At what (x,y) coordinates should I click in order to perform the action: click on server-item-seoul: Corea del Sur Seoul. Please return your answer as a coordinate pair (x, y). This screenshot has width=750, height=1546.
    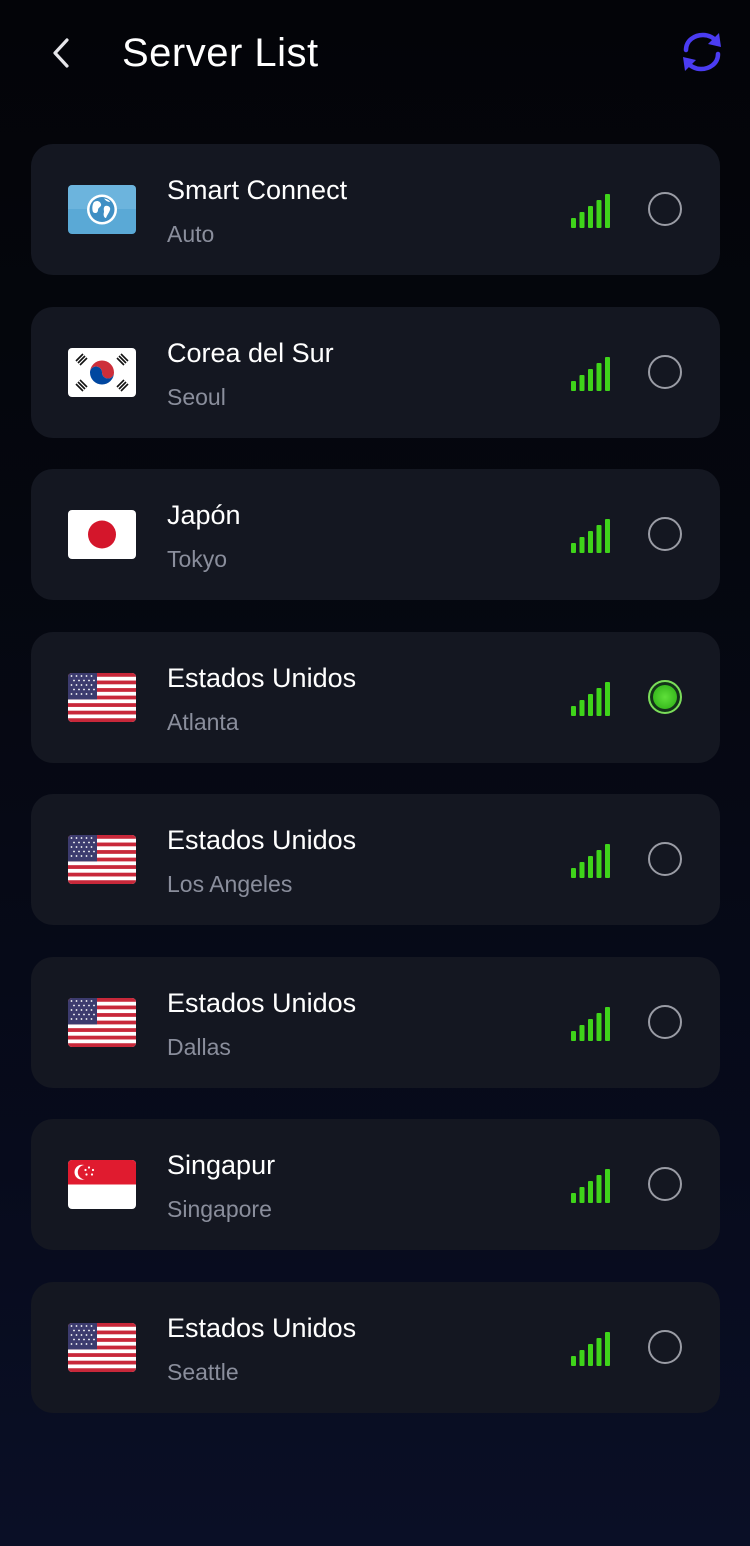
    Looking at the image, I should click on (375, 372).